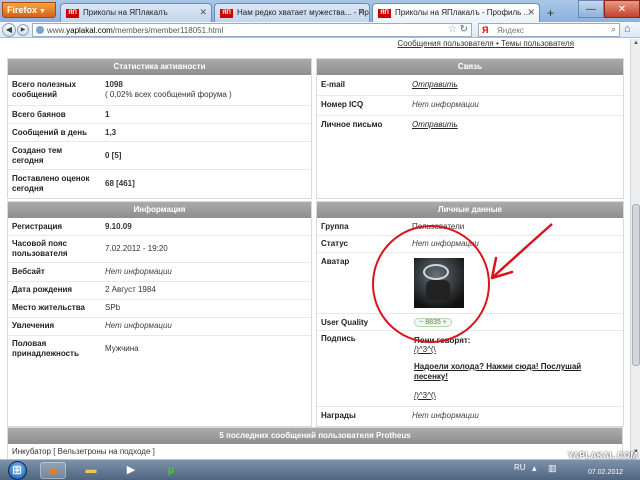  Describe the element at coordinates (342, 104) in the screenshot. I see `row-label: Номер ICQ` at that location.